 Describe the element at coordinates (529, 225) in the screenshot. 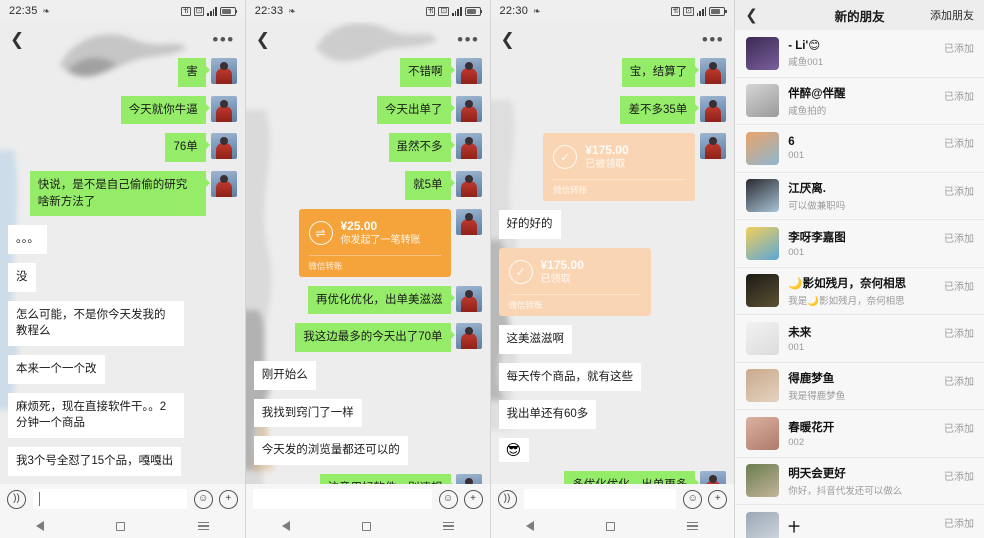

I see `message-bubble: 好的好的` at that location.